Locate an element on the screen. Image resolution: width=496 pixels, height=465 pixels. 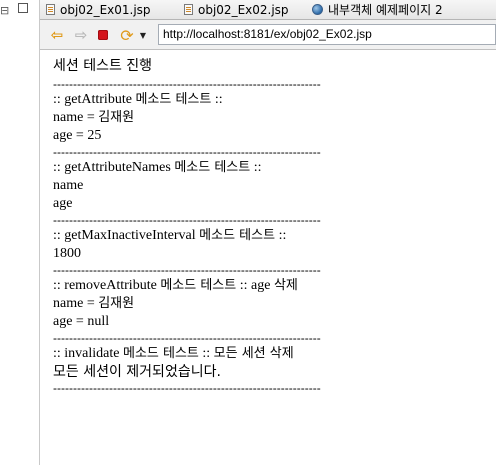
output-line: name is located at coordinates (263, 186).